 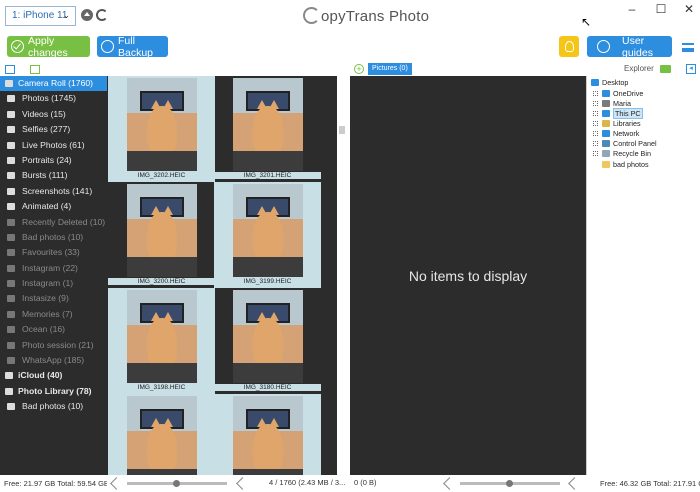 I want to click on apply-changes-label: Apply changes, so click(x=48, y=46).